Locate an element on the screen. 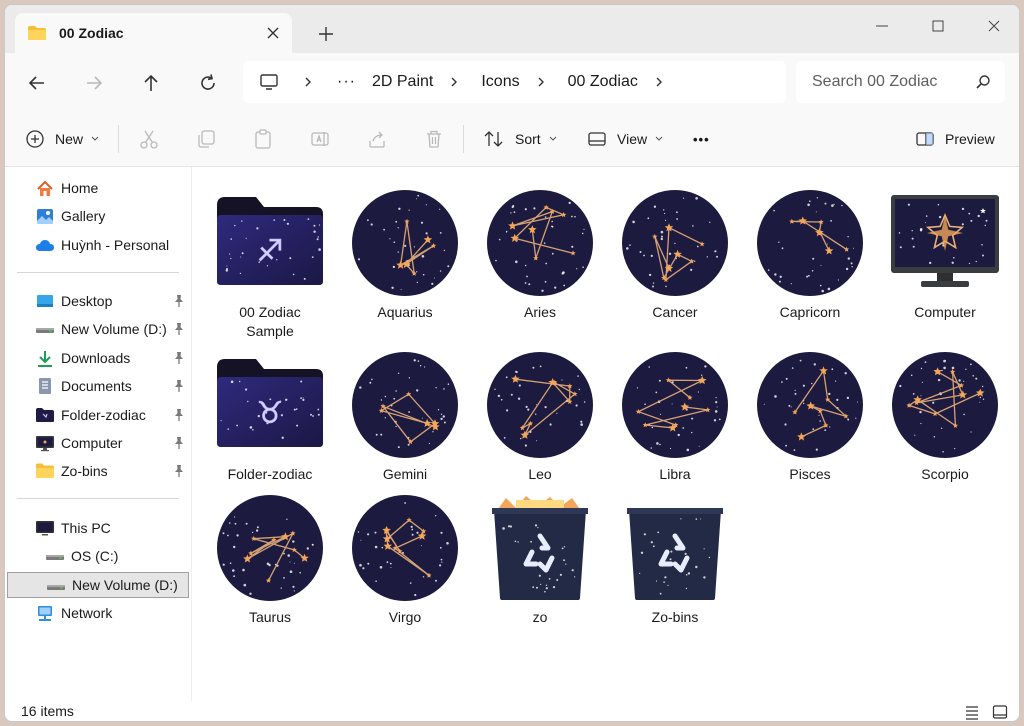 The width and height of the screenshot is (1024, 726). file-name: Gemini is located at coordinates (405, 474).